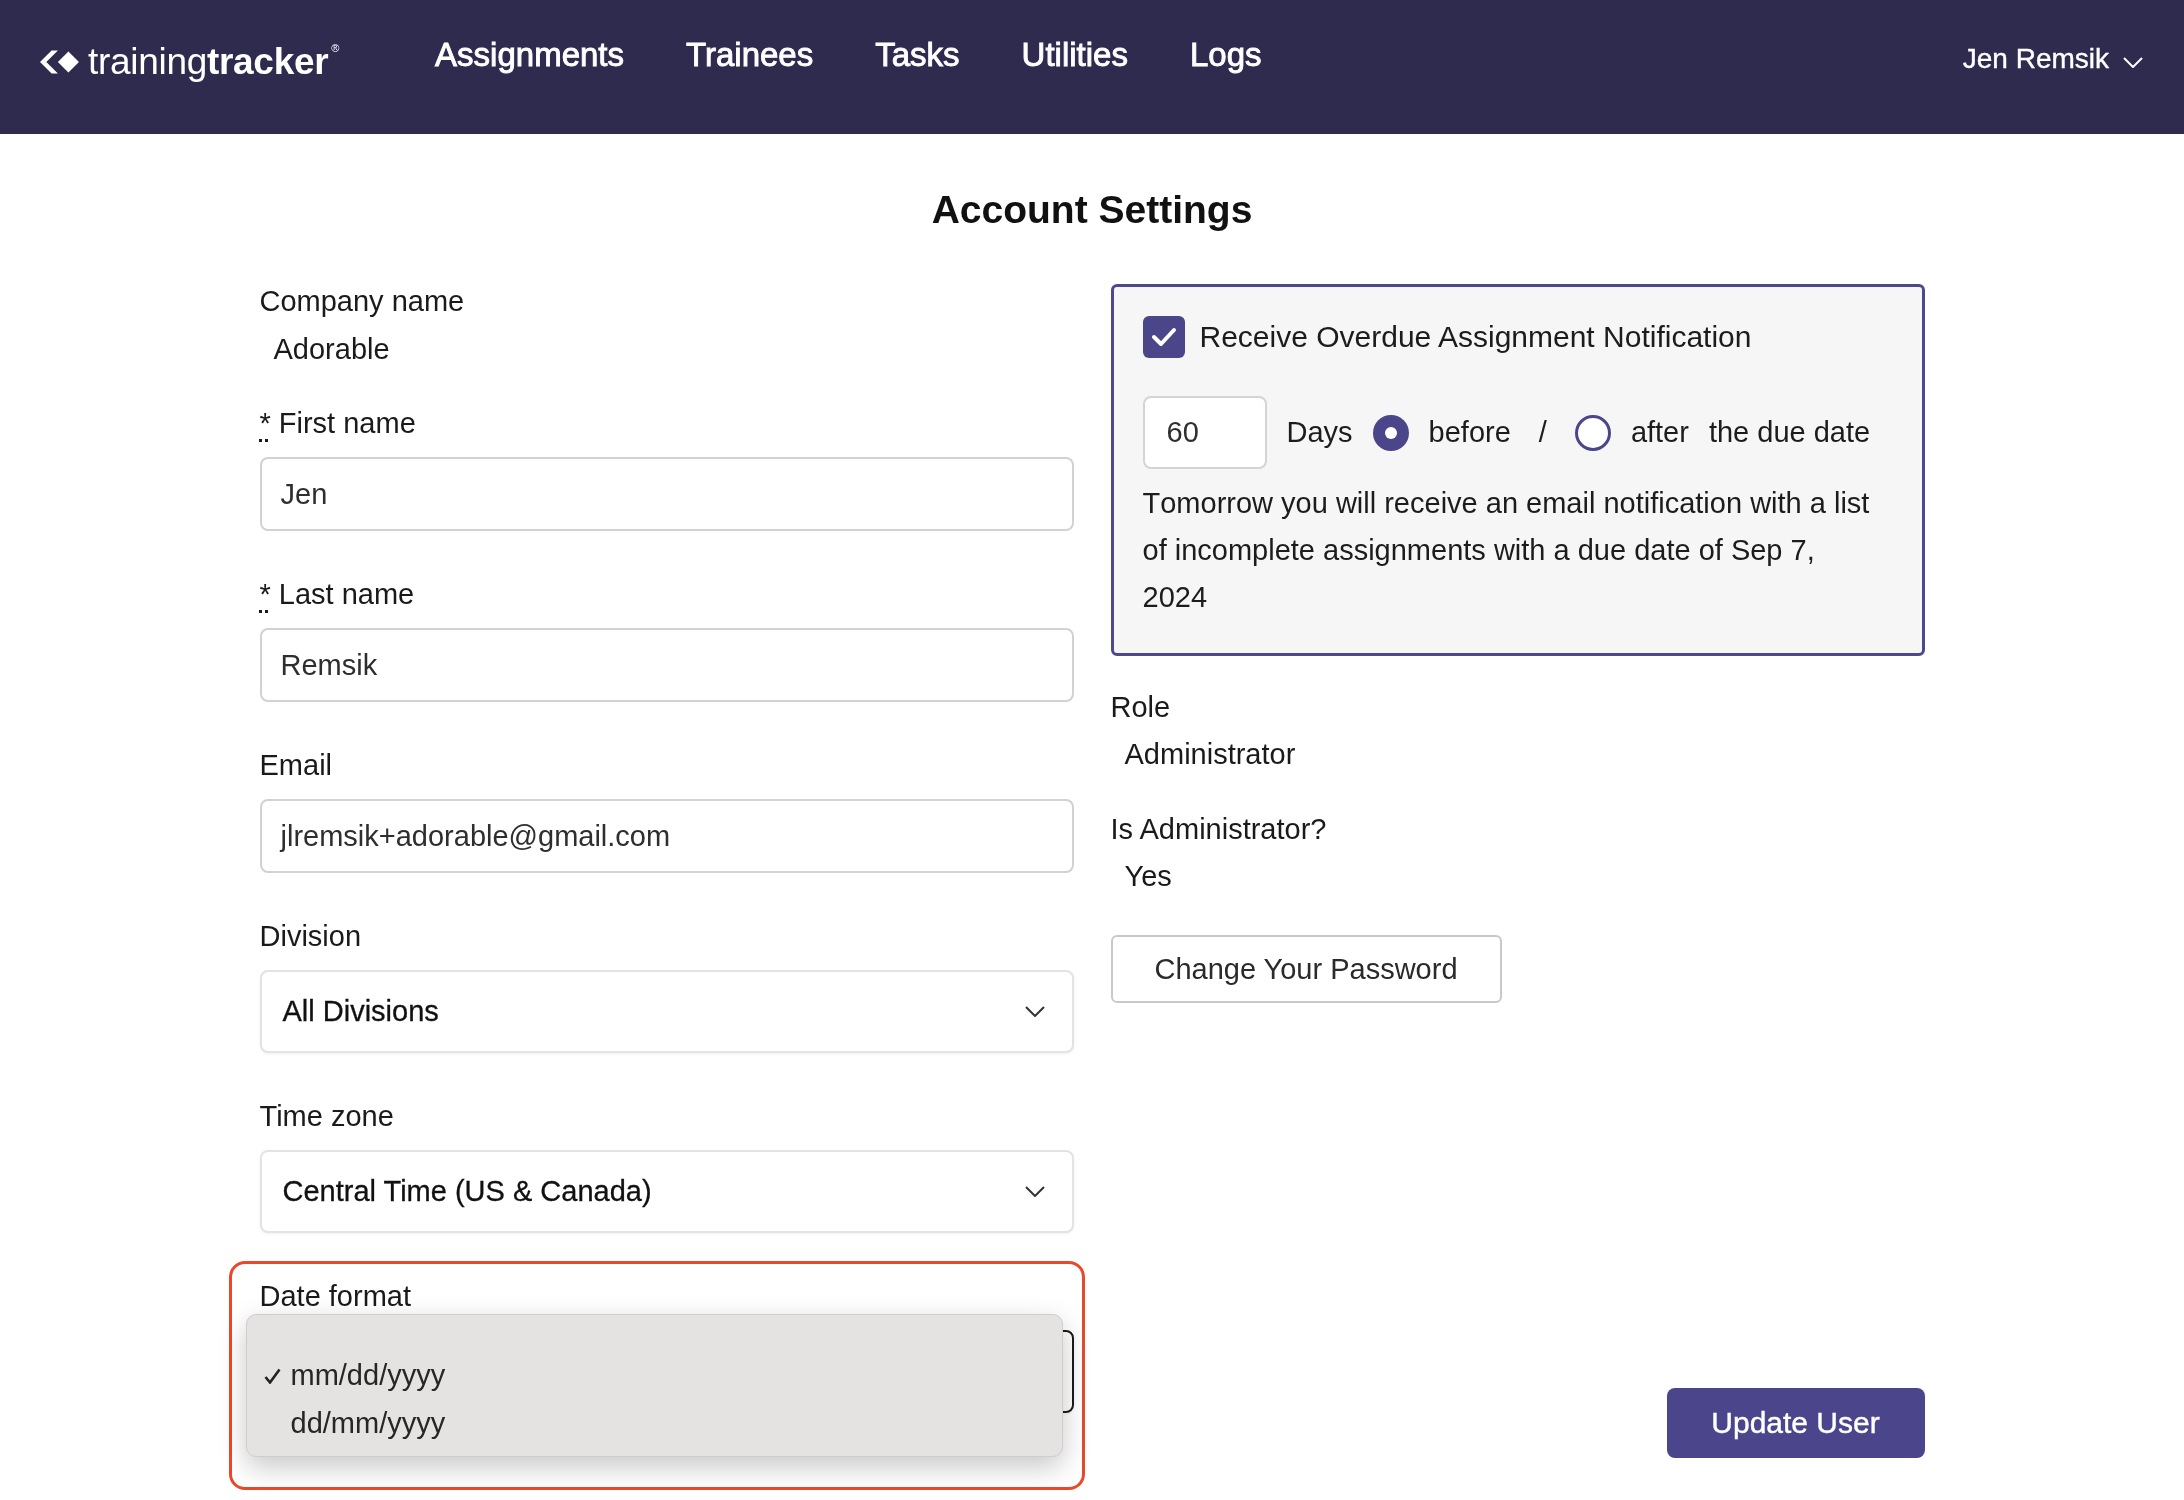  Describe the element at coordinates (1218, 829) in the screenshot. I see `field-label: Is Administrator?` at that location.